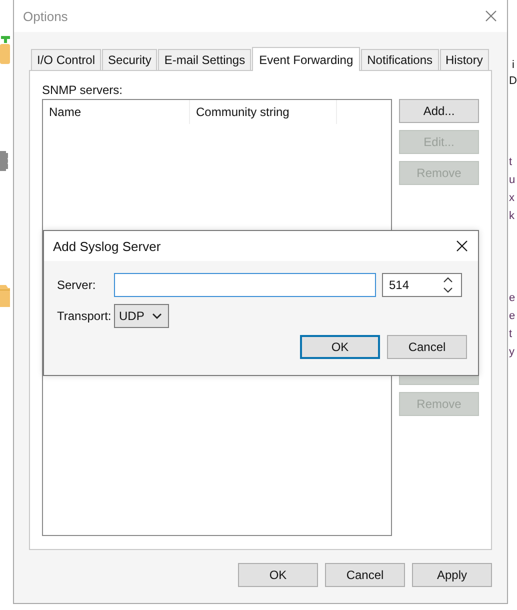  What do you see at coordinates (141, 316) in the screenshot?
I see `dropdown: UDP` at bounding box center [141, 316].